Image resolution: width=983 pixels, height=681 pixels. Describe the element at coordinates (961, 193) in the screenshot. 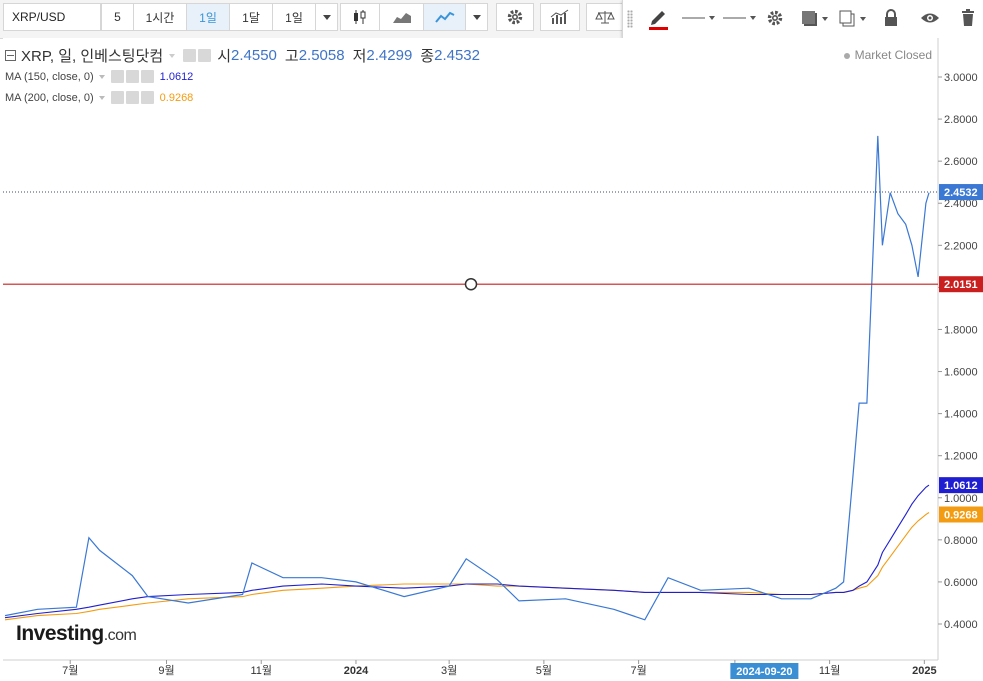

I see `last-price-label: 2.4532` at that location.